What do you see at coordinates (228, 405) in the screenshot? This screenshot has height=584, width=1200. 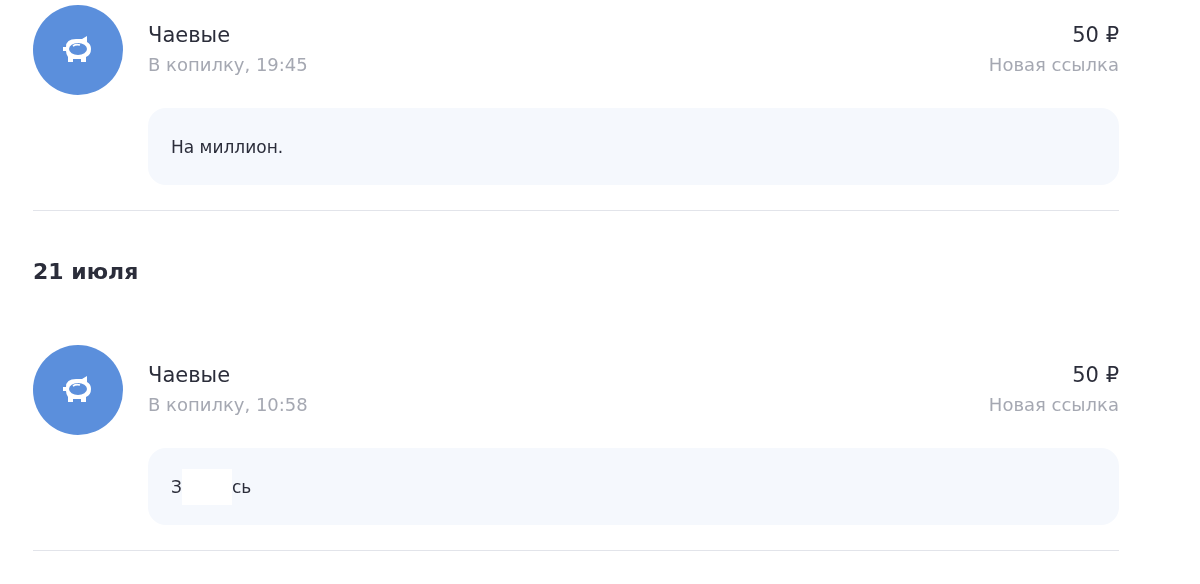 I see `transaction-subtitle: В копилку, 10:58` at bounding box center [228, 405].